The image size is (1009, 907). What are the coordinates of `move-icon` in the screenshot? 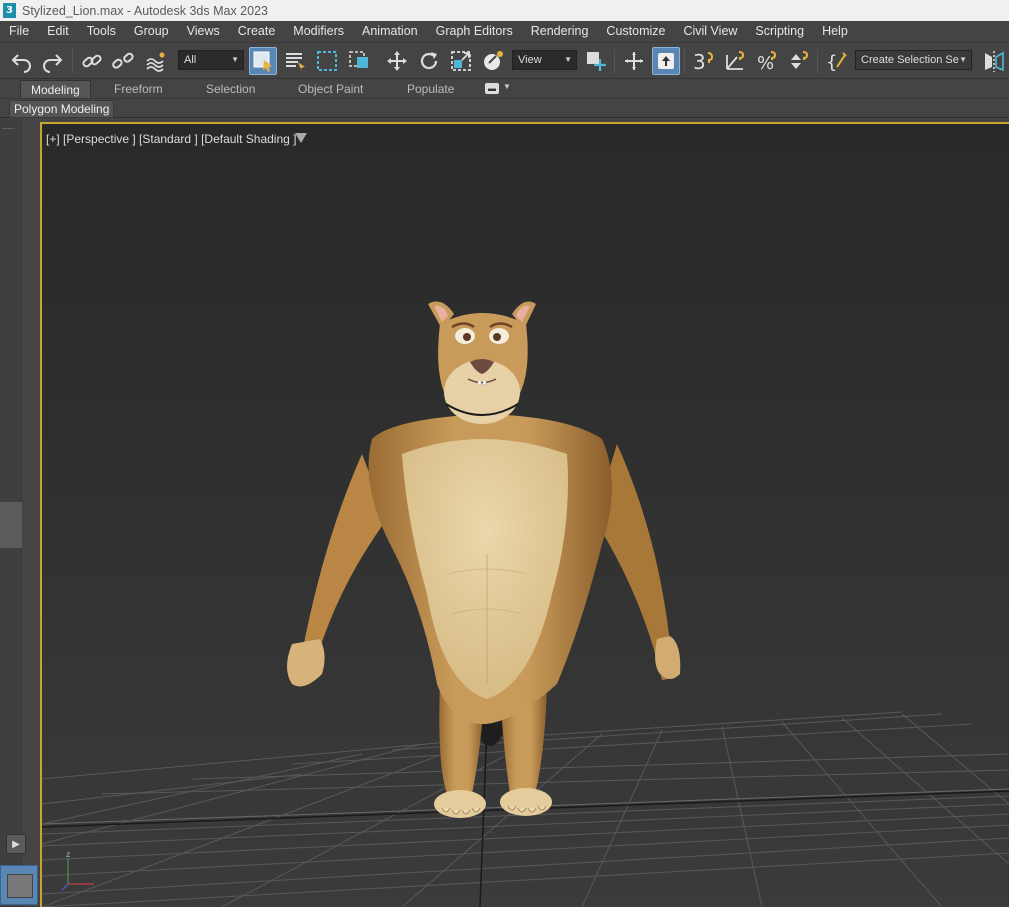 It's located at (397, 61).